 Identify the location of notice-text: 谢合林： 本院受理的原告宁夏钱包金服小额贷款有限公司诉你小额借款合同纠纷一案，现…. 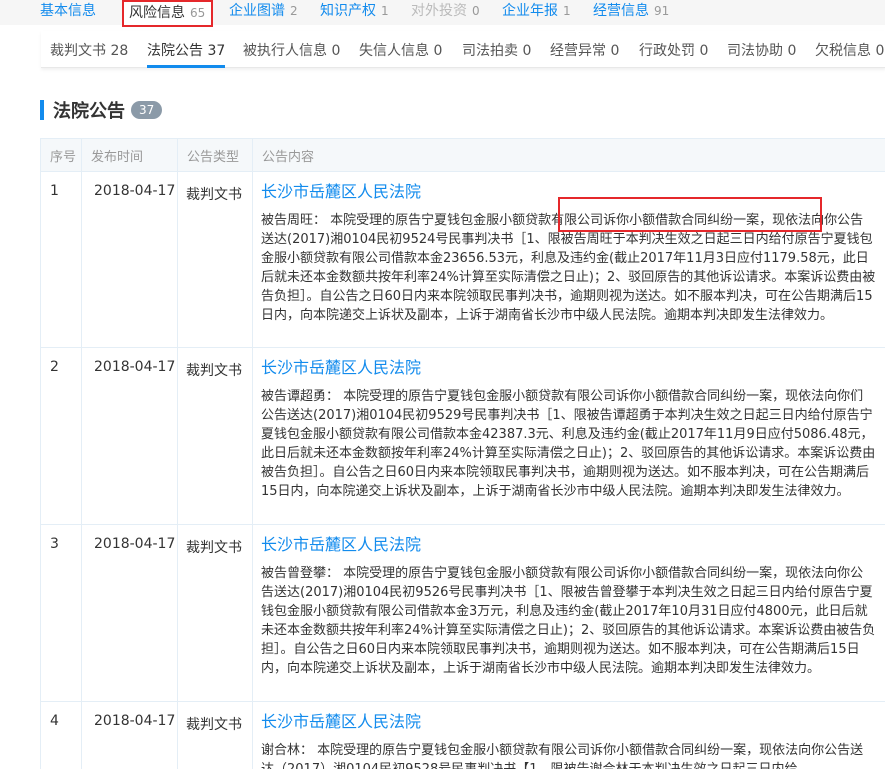
(562, 756).